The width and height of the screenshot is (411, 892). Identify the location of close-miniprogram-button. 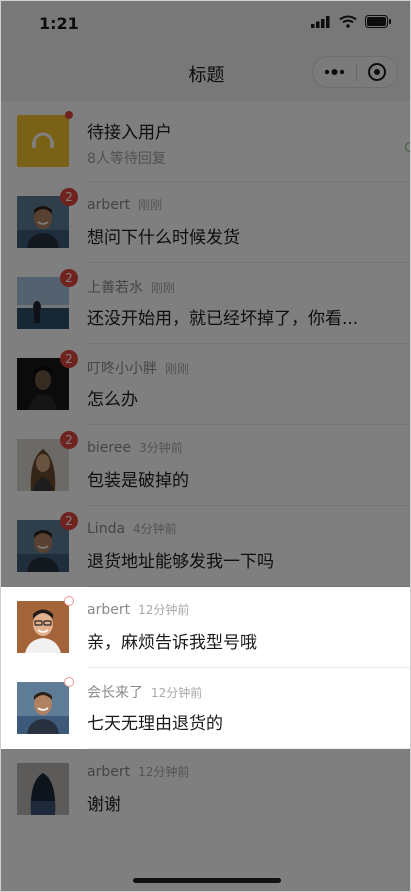
(377, 72).